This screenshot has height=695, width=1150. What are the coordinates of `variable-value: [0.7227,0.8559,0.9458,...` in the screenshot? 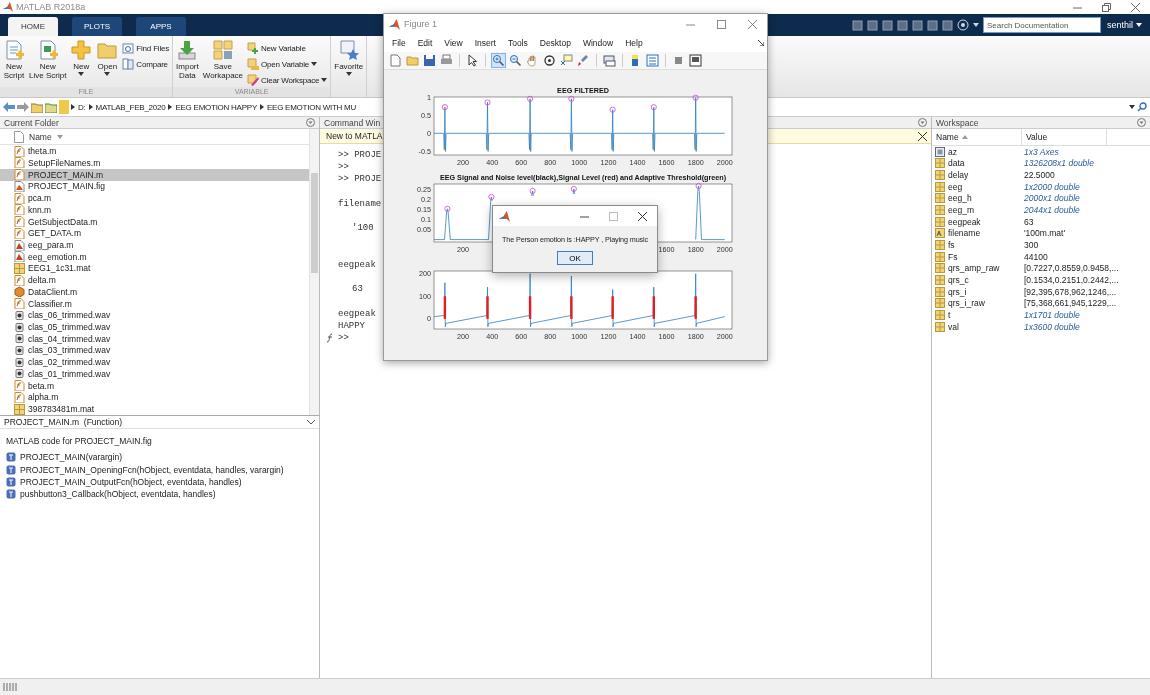 It's located at (1071, 268).